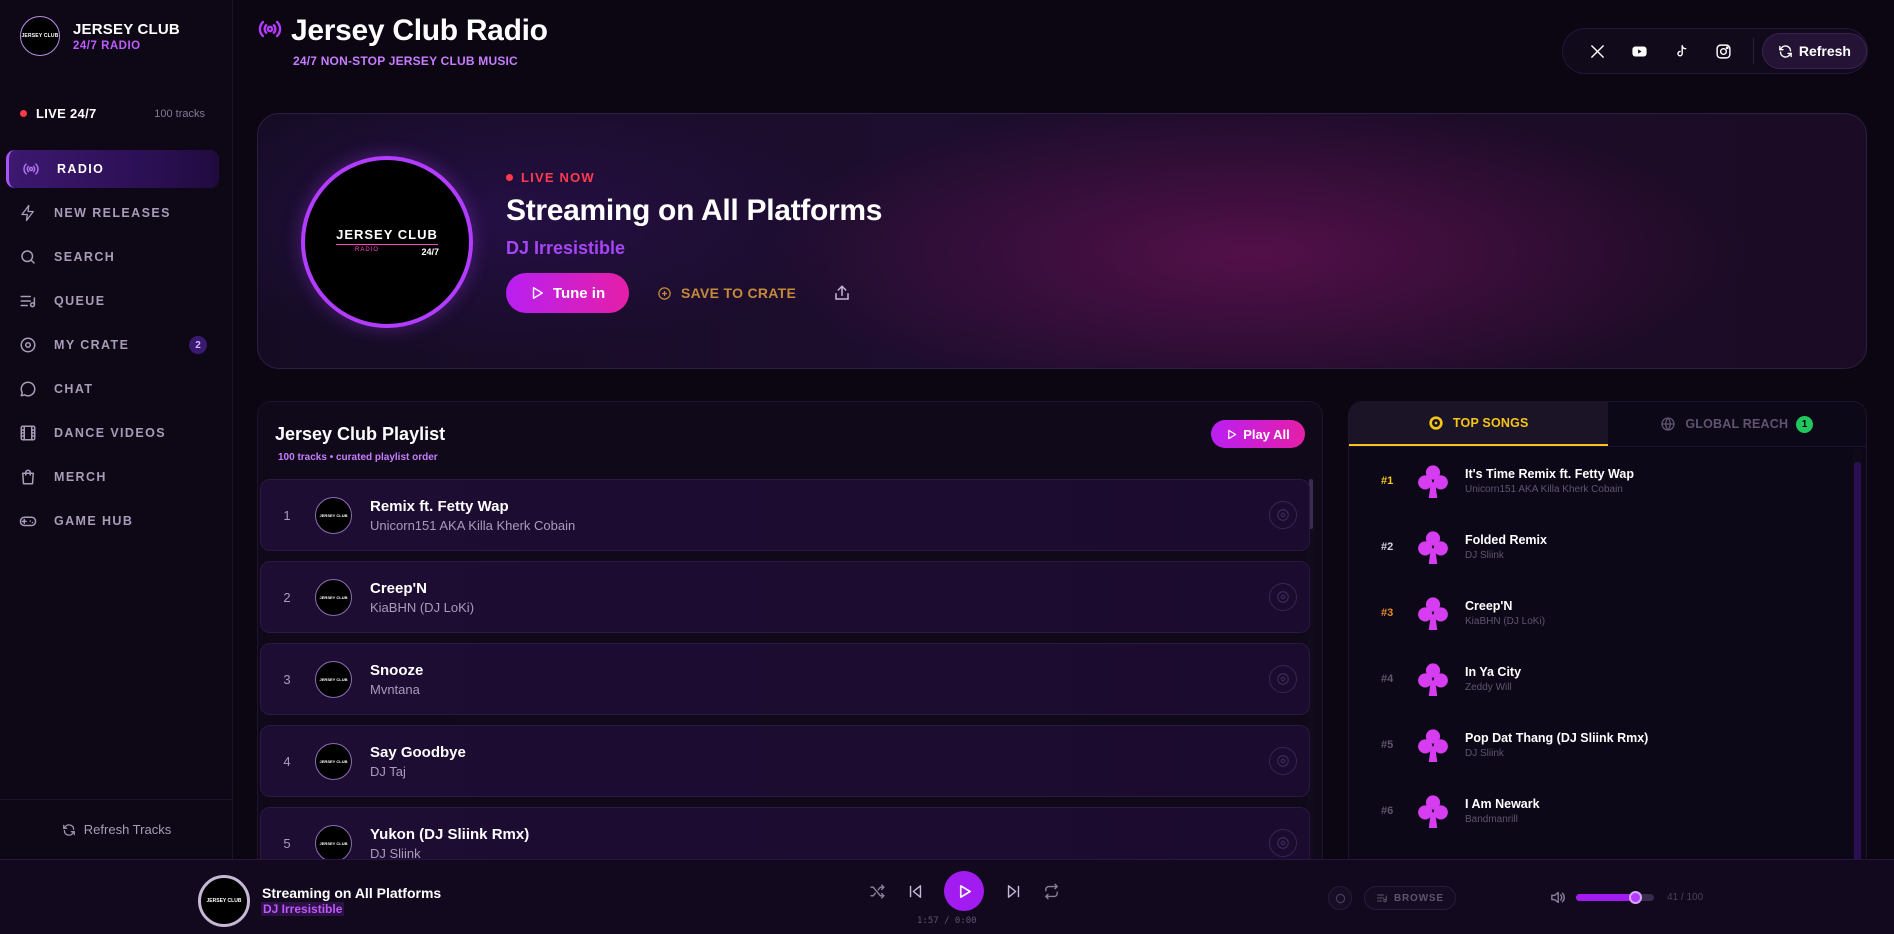 This screenshot has width=1894, height=934. What do you see at coordinates (1051, 891) in the screenshot?
I see `repeat-button` at bounding box center [1051, 891].